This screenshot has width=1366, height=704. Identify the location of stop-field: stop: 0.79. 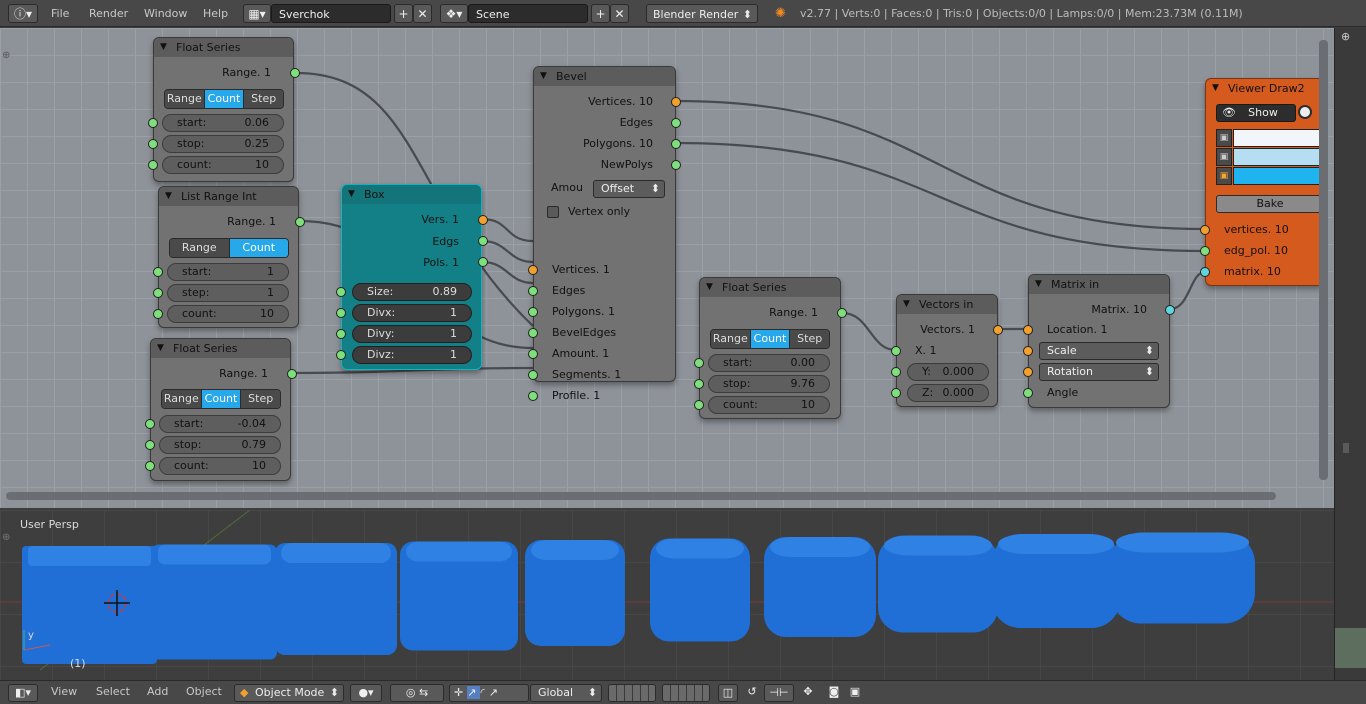
(220, 445).